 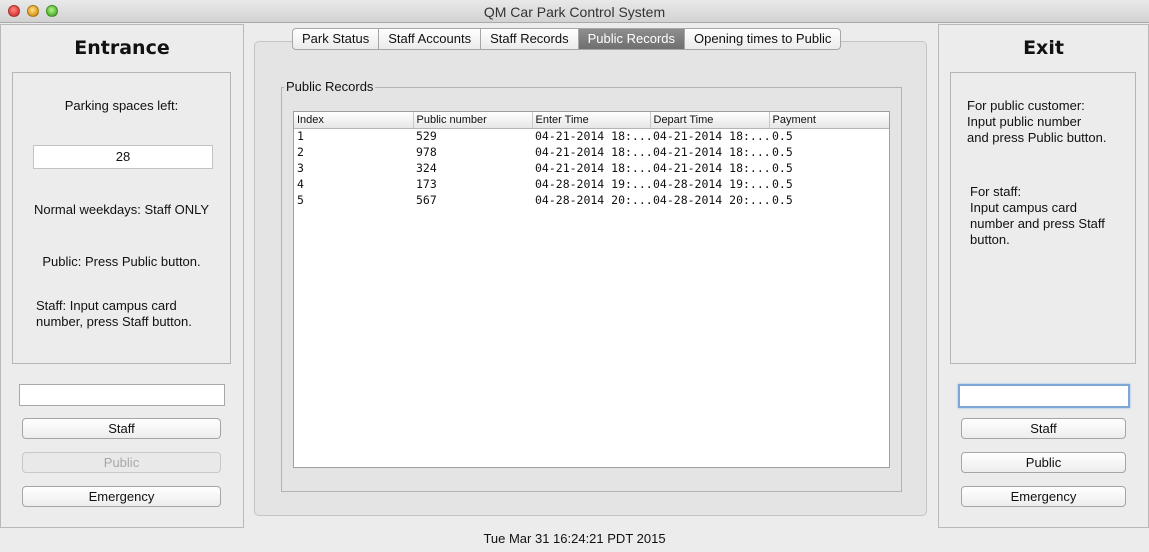 What do you see at coordinates (300, 152) in the screenshot?
I see `table-cell: 2` at bounding box center [300, 152].